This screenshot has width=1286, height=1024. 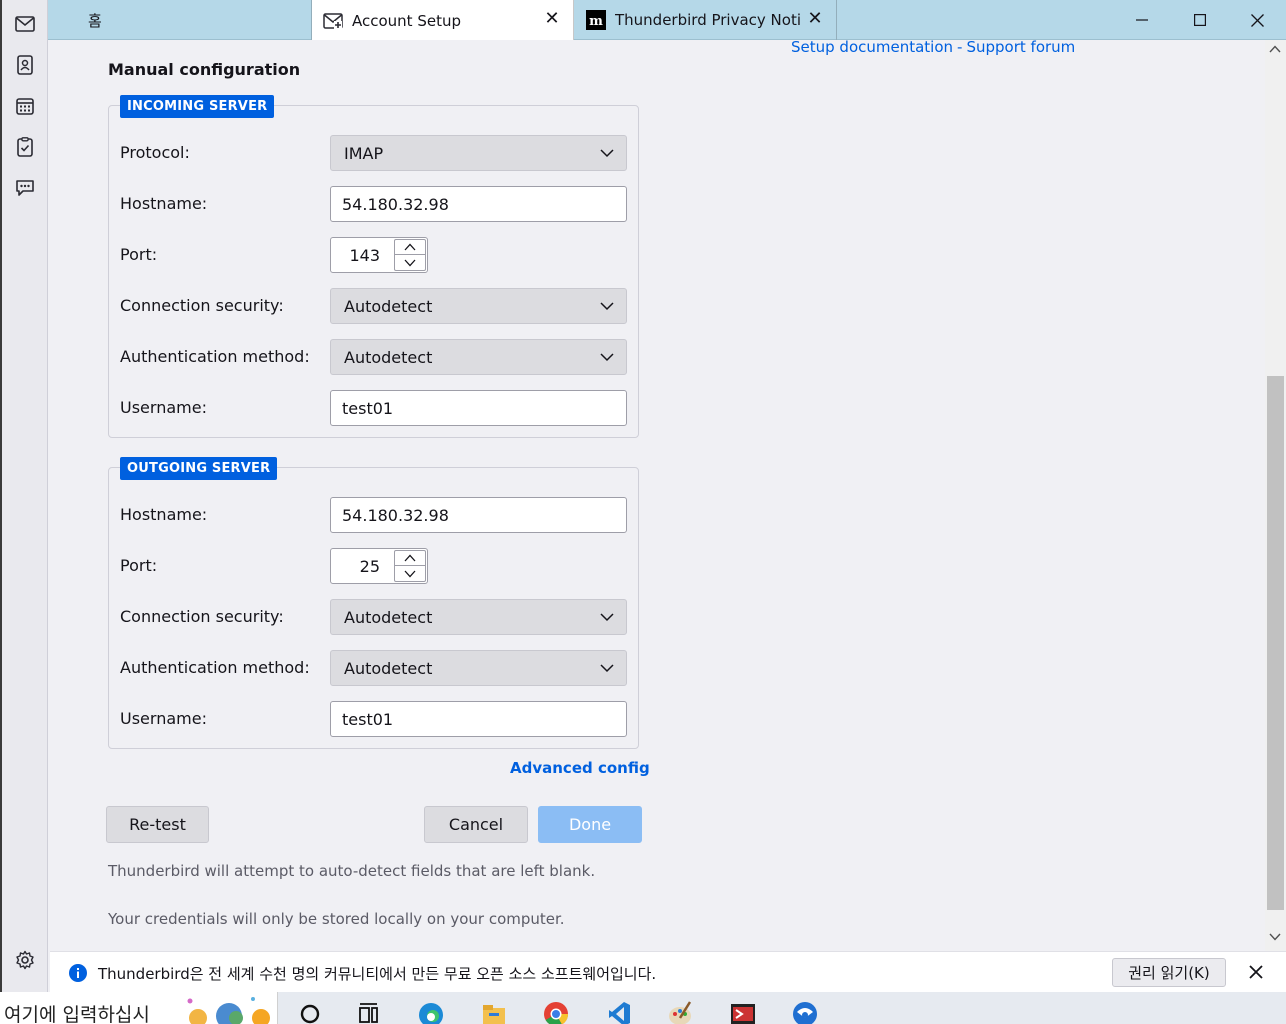 What do you see at coordinates (1, 496) in the screenshot?
I see `window-edge` at bounding box center [1, 496].